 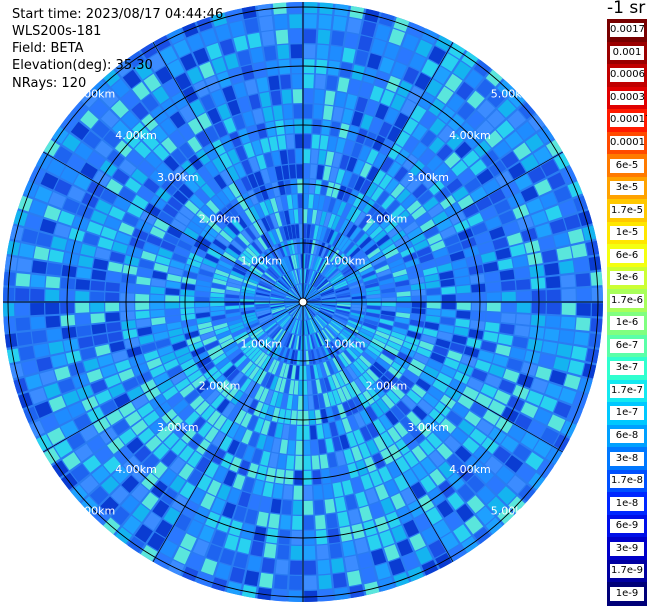 What do you see at coordinates (95, 511) in the screenshot?
I see `range-ring-label: 5.00km` at bounding box center [95, 511].